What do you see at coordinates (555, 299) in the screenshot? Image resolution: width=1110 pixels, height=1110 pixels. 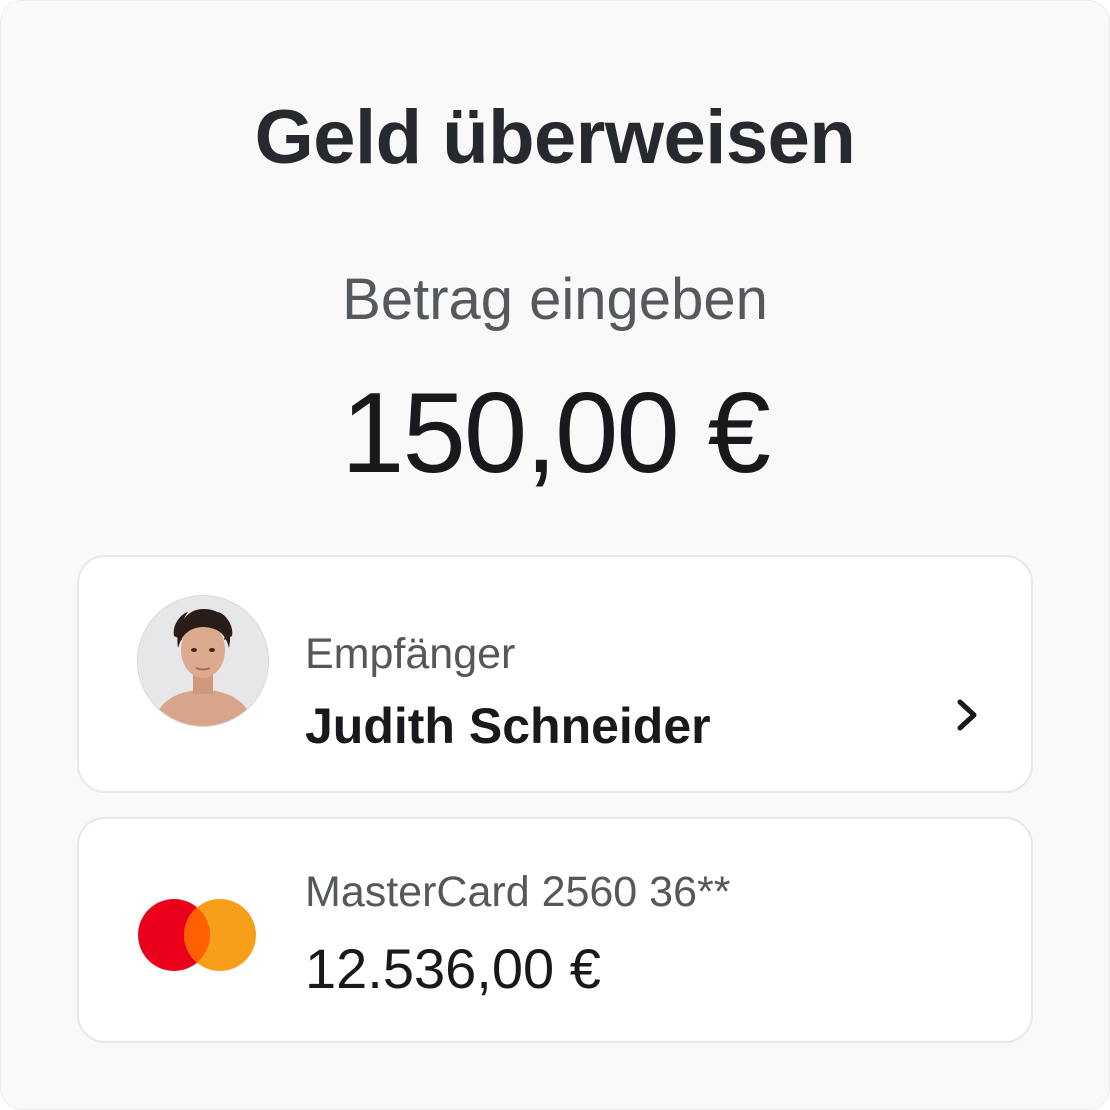 I see `amount-label: Betrag eingeben` at bounding box center [555, 299].